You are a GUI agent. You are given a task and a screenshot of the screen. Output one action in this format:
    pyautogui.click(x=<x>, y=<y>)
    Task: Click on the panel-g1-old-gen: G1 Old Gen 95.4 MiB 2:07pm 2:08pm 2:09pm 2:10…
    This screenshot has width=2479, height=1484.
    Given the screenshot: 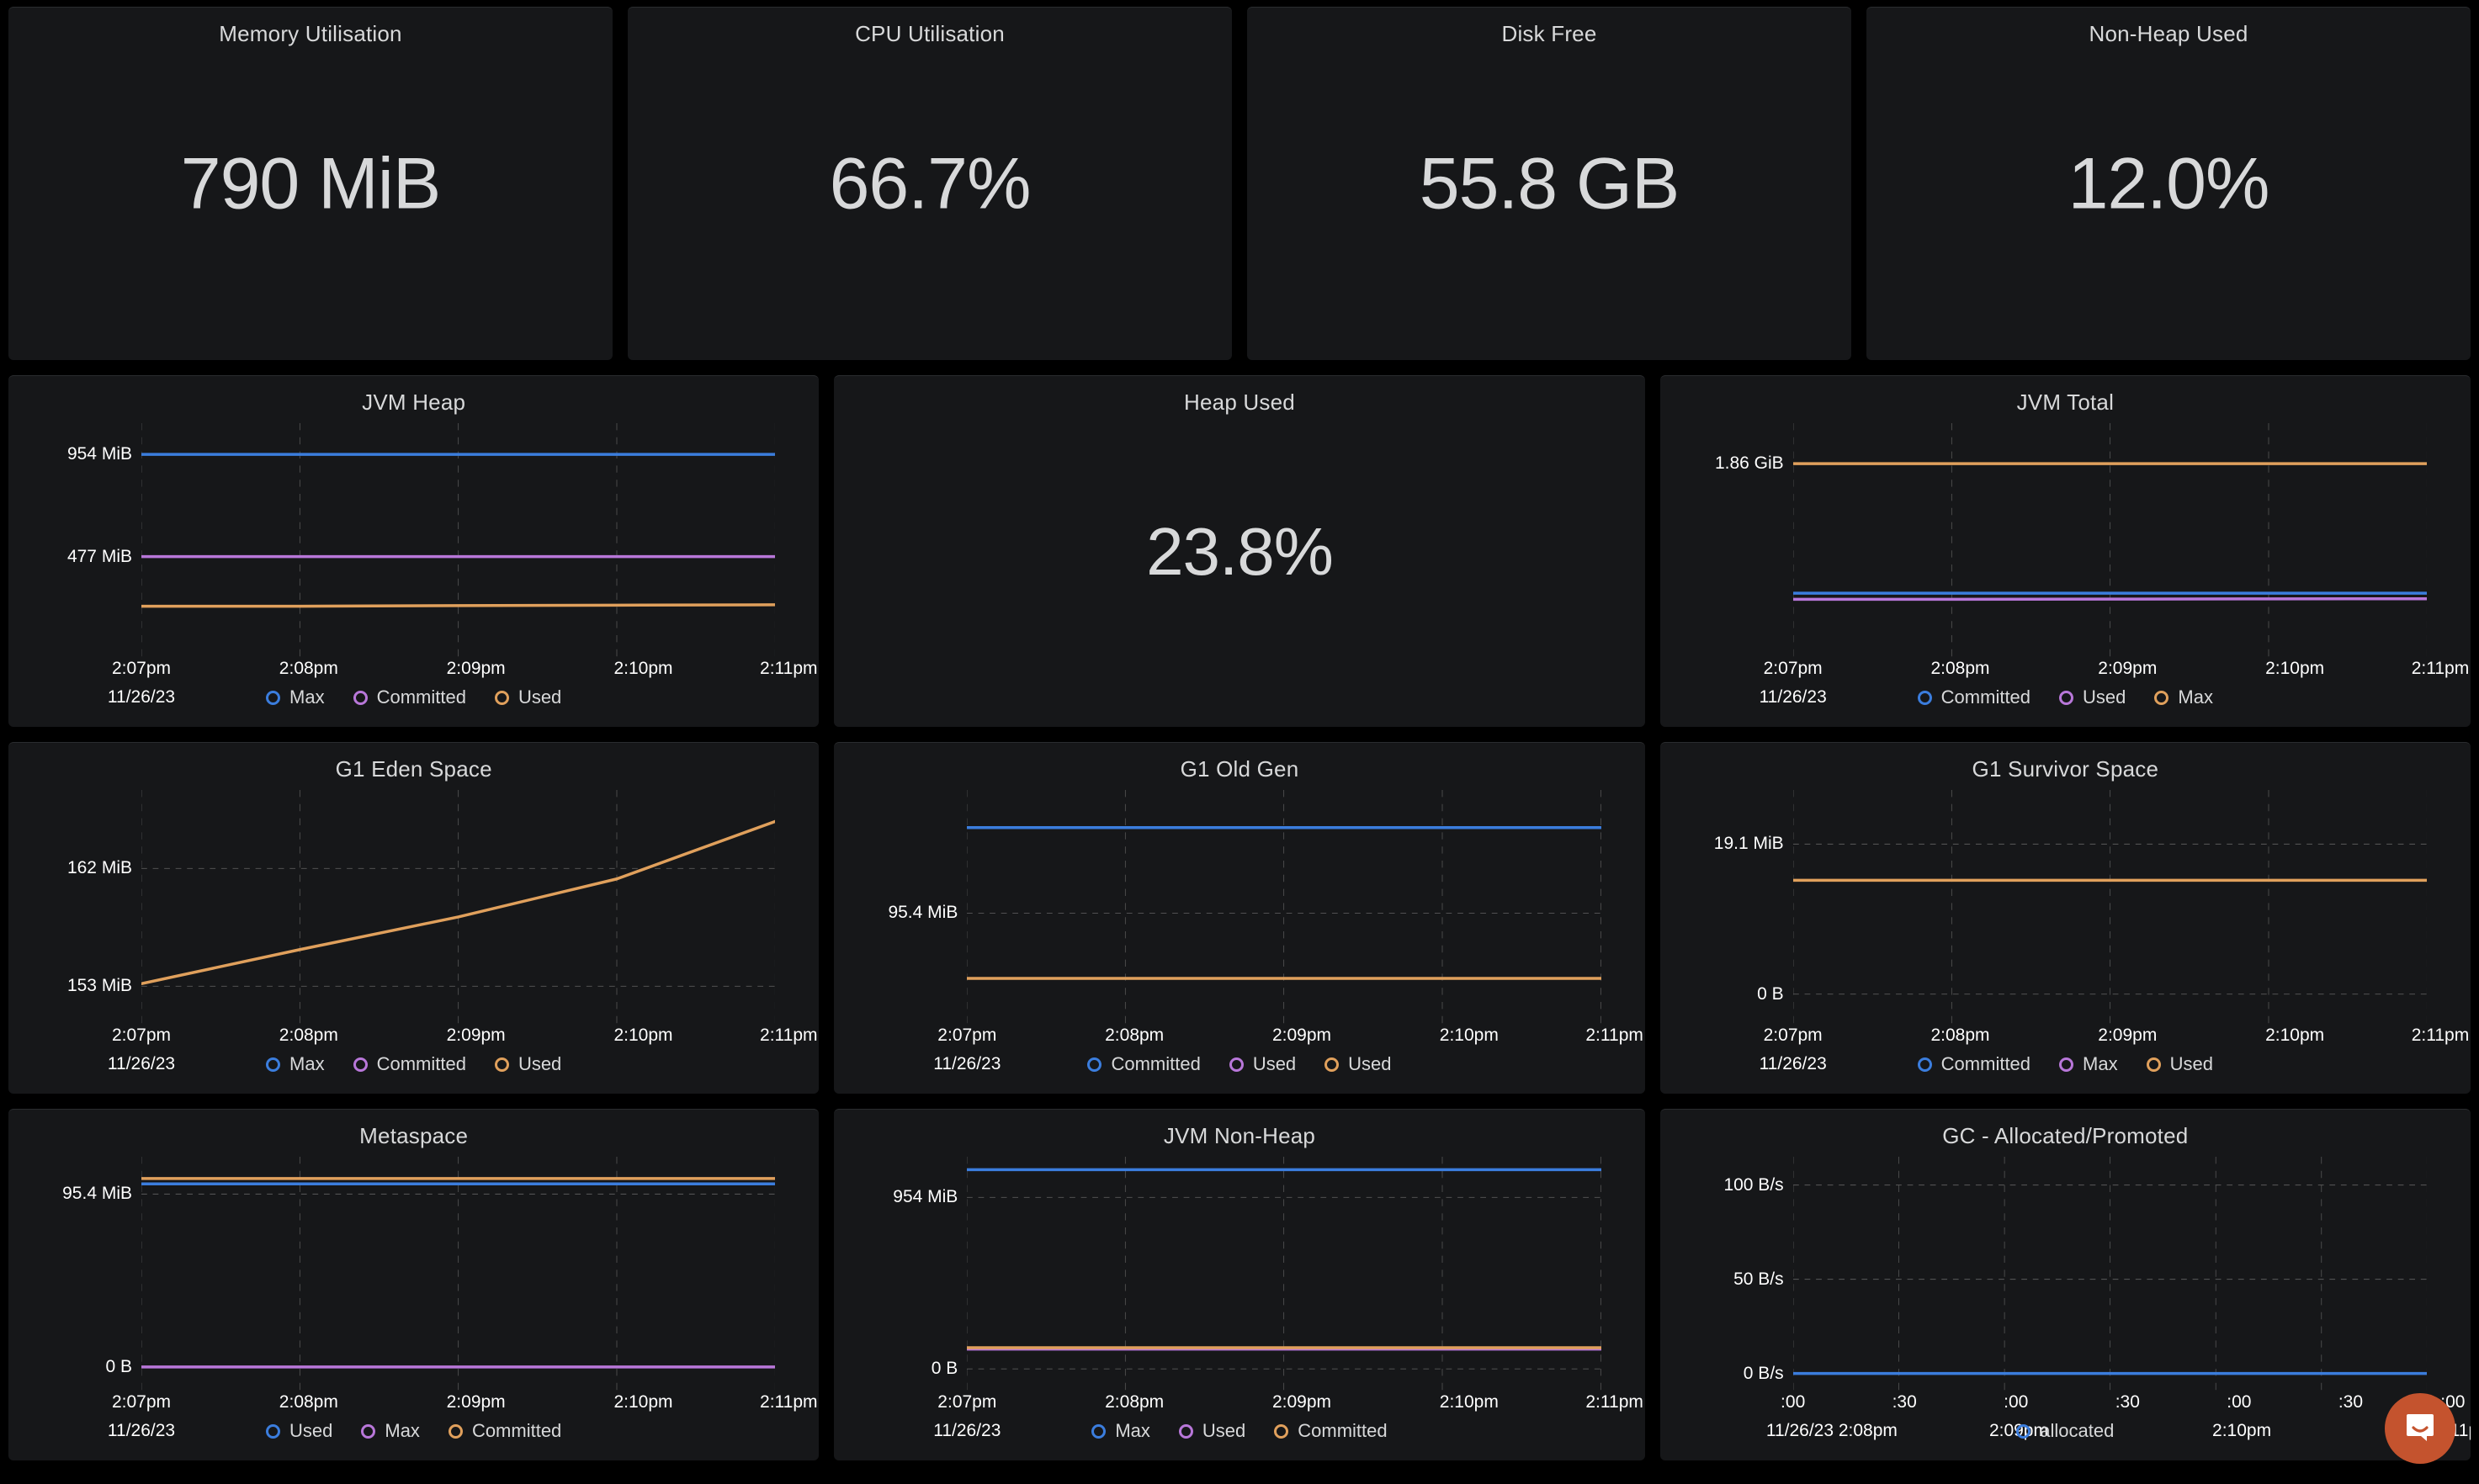 What is the action you would take?
    pyautogui.click(x=1239, y=918)
    